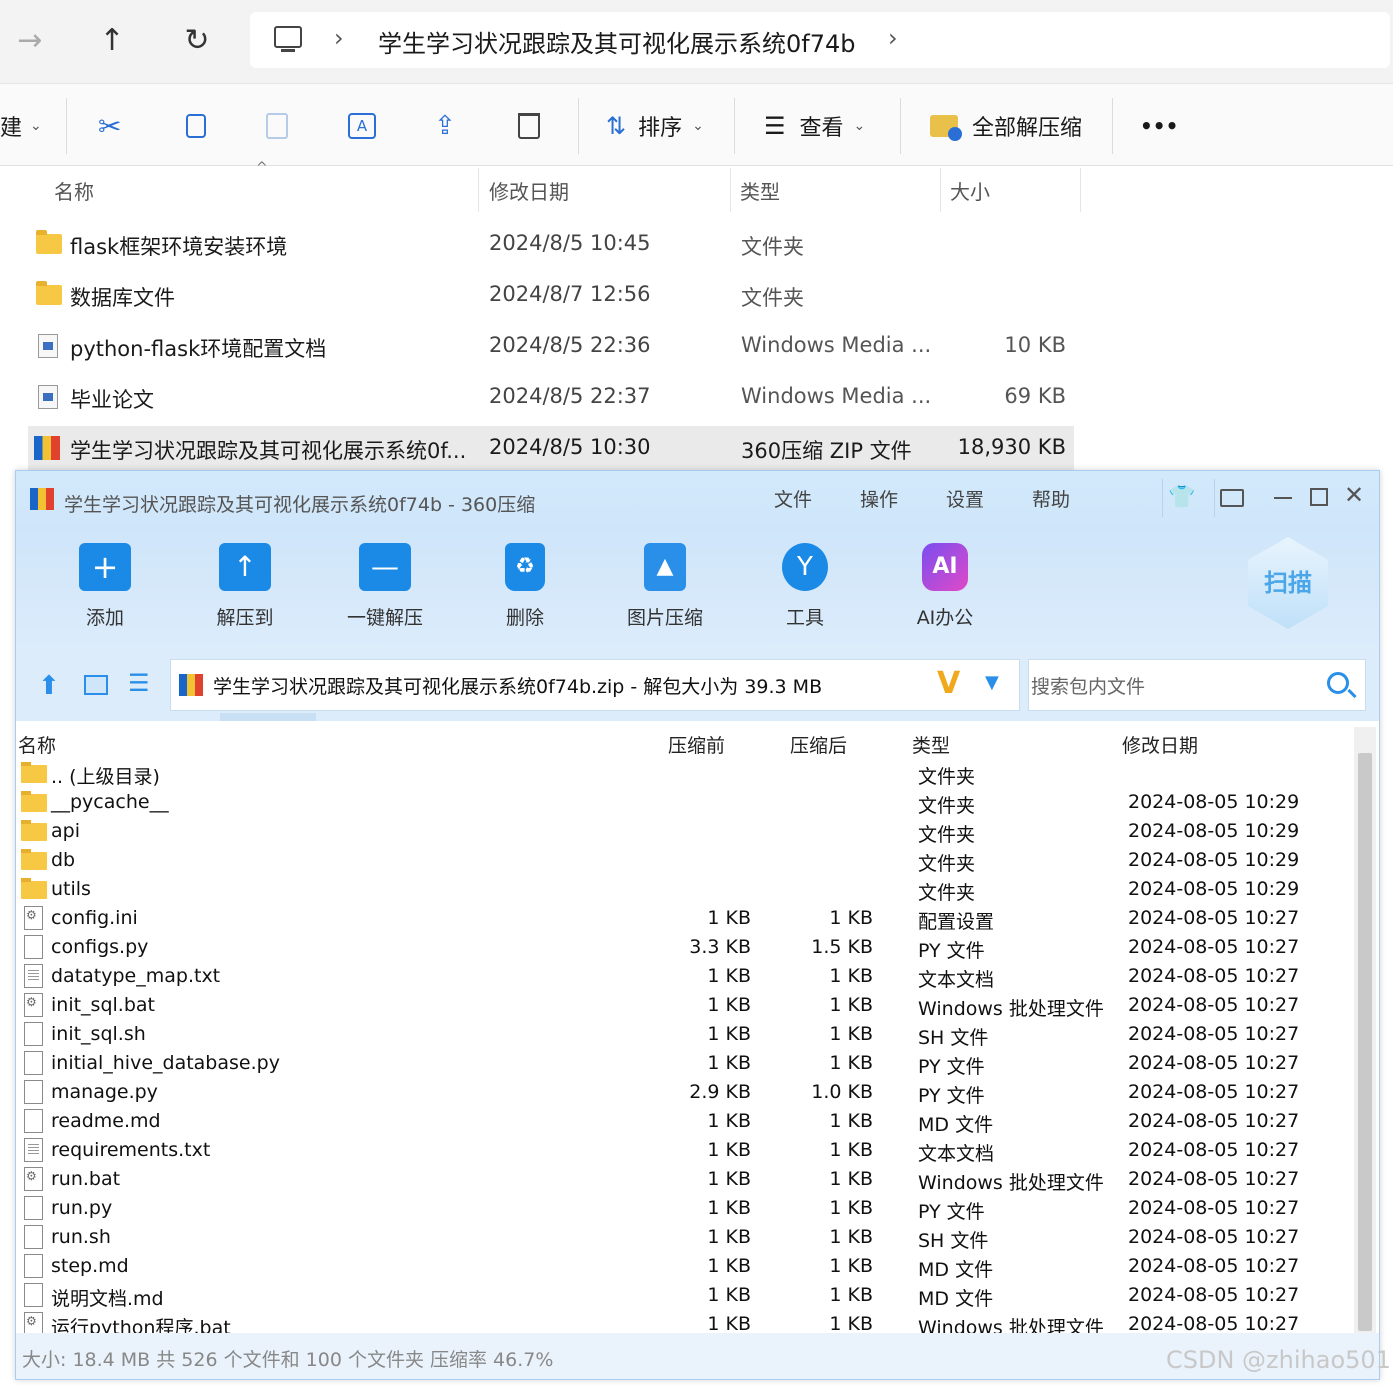  What do you see at coordinates (681, 889) in the screenshot?
I see `table-row: utils 文件夹 2024-08-05 10:29` at bounding box center [681, 889].